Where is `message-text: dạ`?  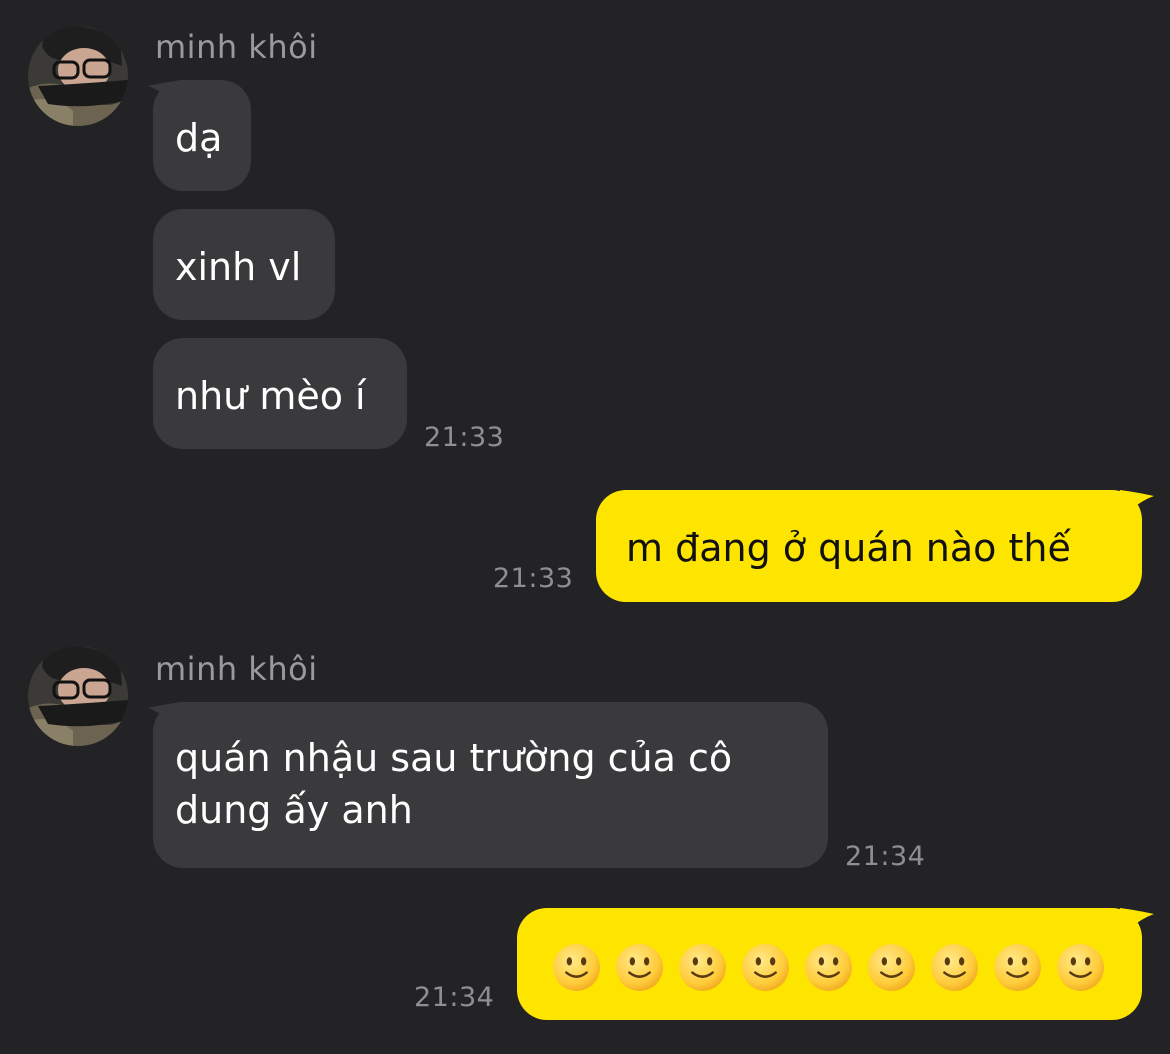
message-text: dạ is located at coordinates (199, 138).